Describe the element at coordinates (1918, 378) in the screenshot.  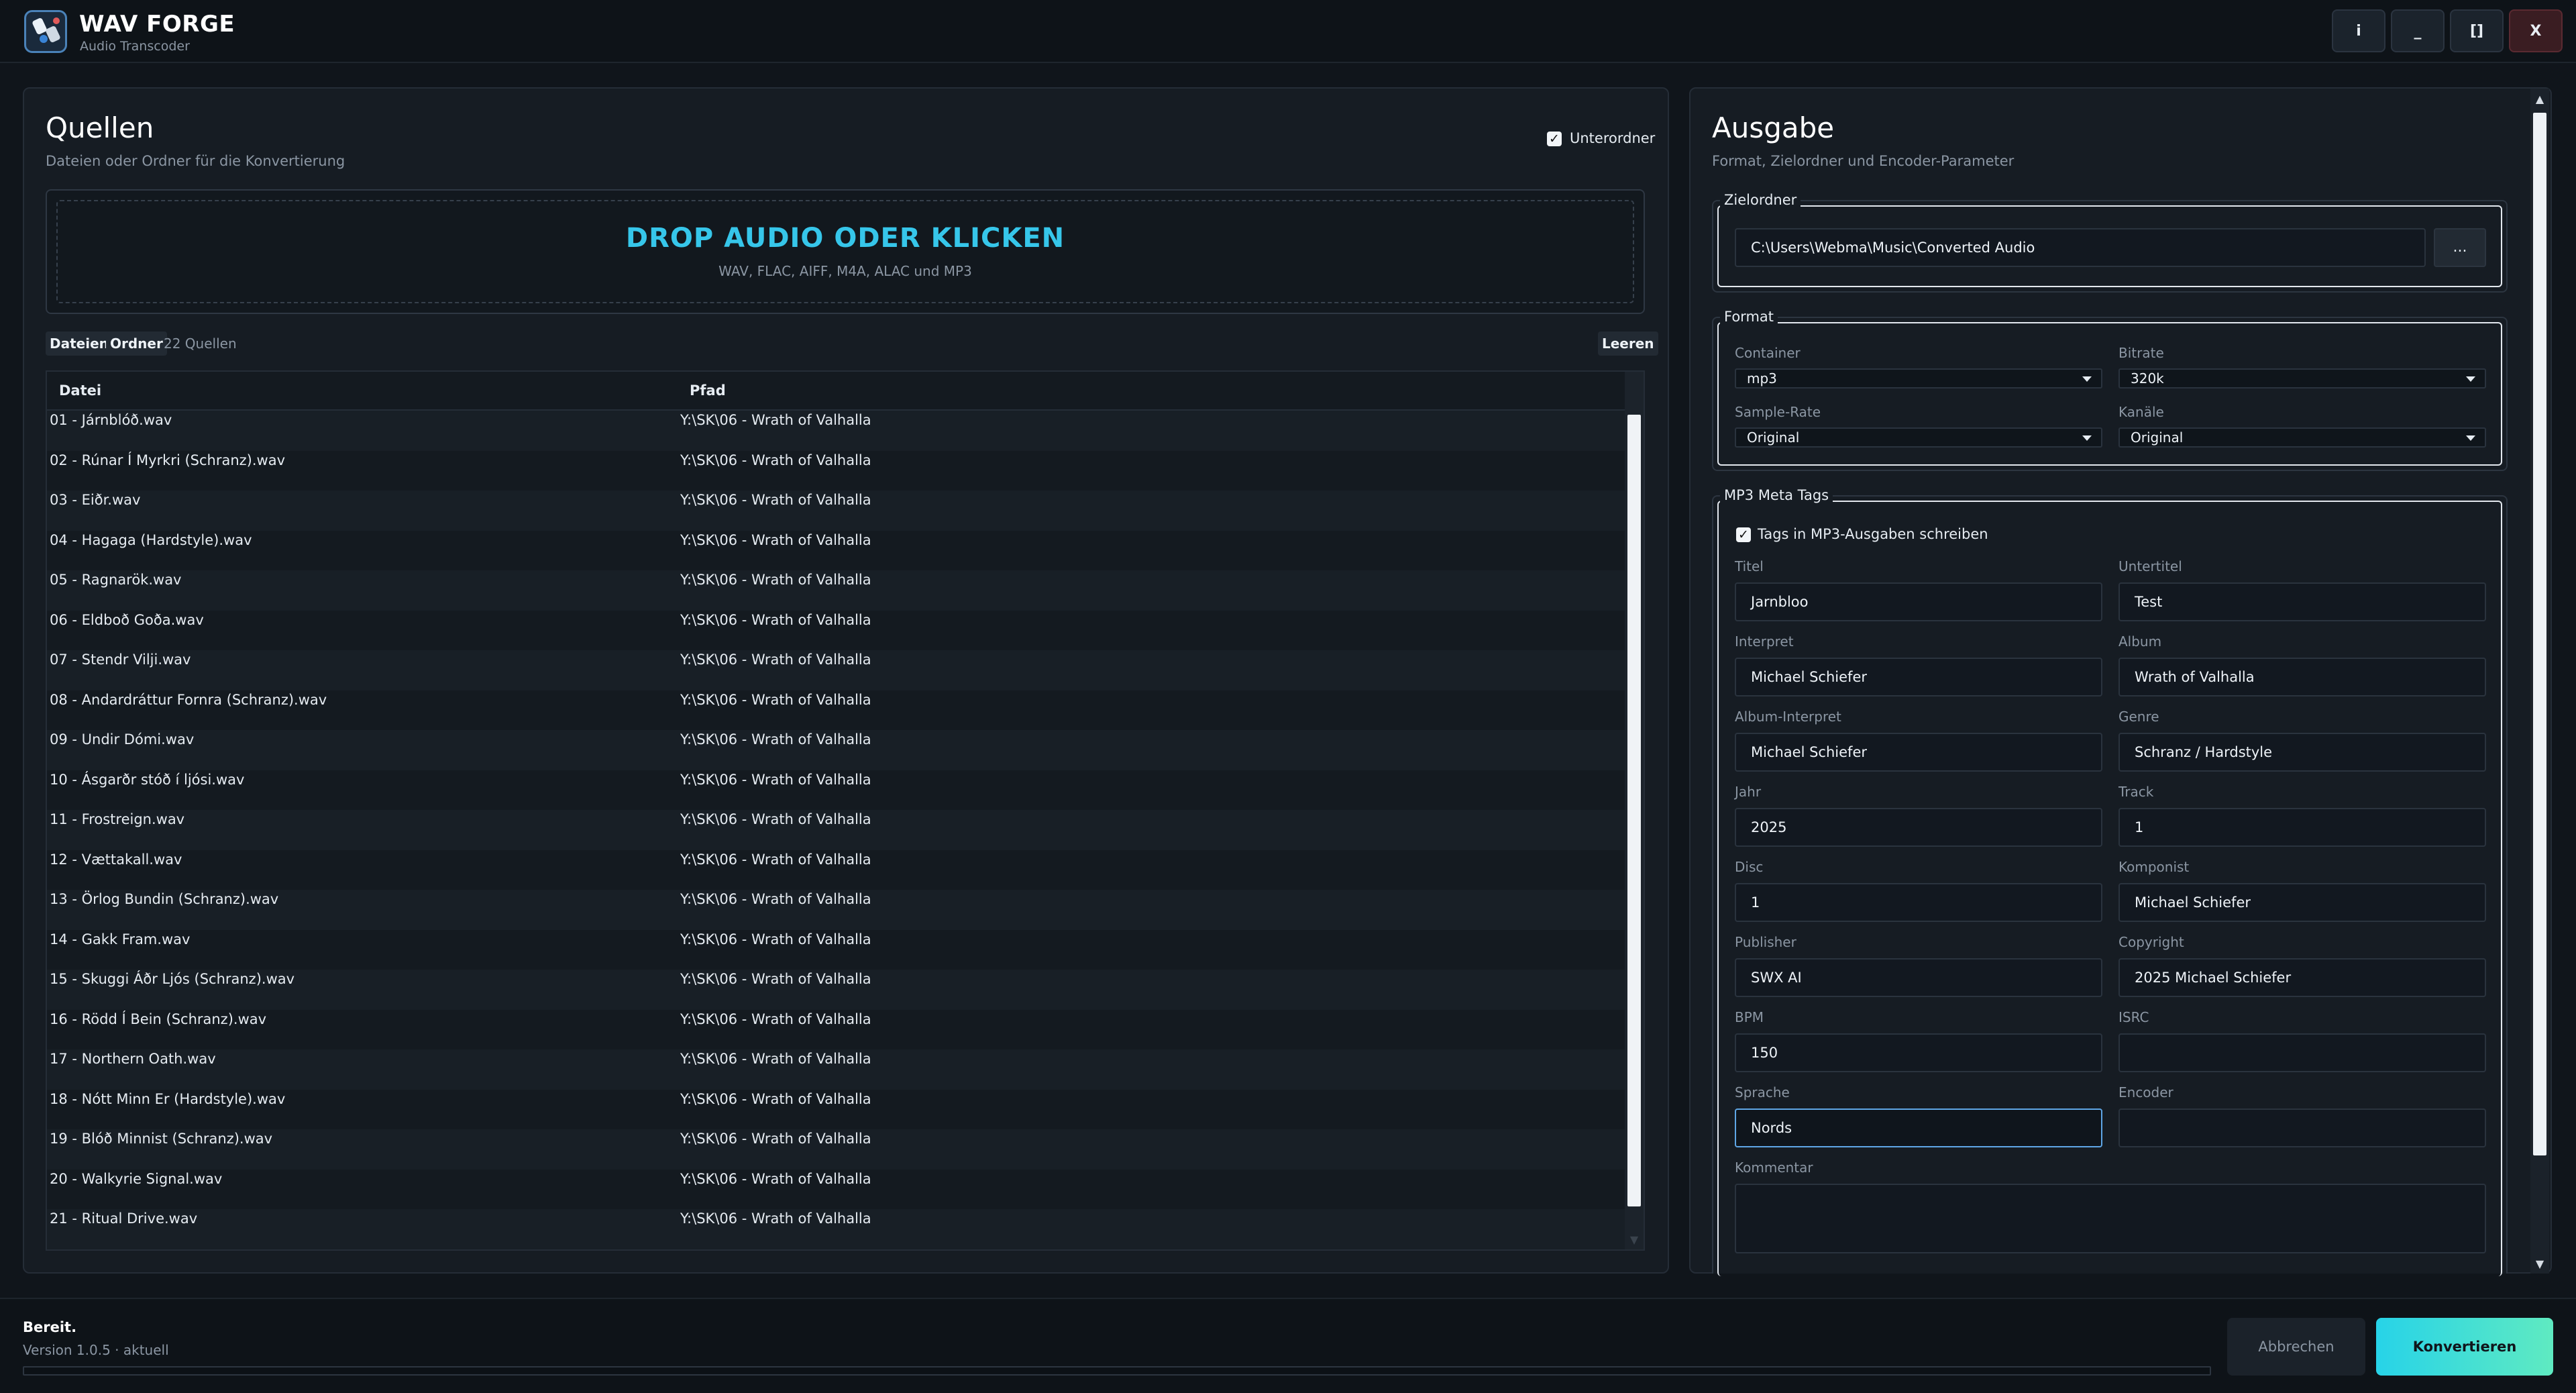
I see `container-select: mp3` at that location.